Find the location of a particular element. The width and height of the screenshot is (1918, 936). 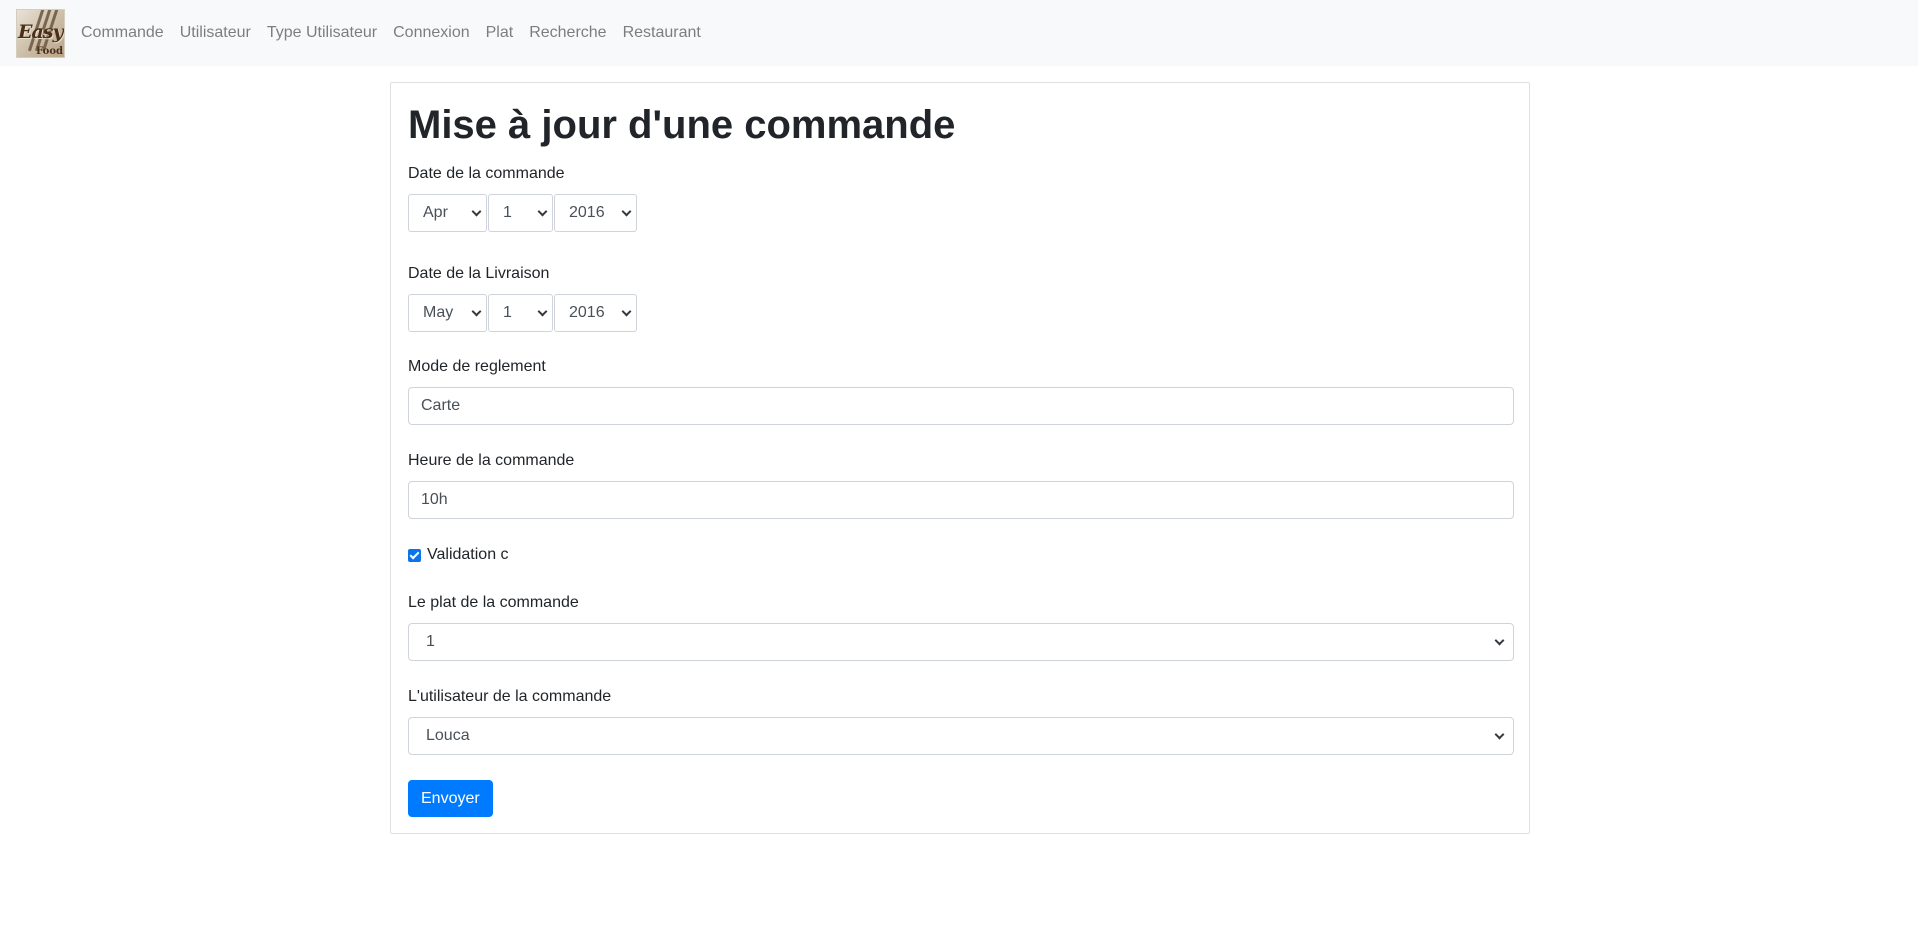

delivery-date-month-select: May is located at coordinates (447, 313).